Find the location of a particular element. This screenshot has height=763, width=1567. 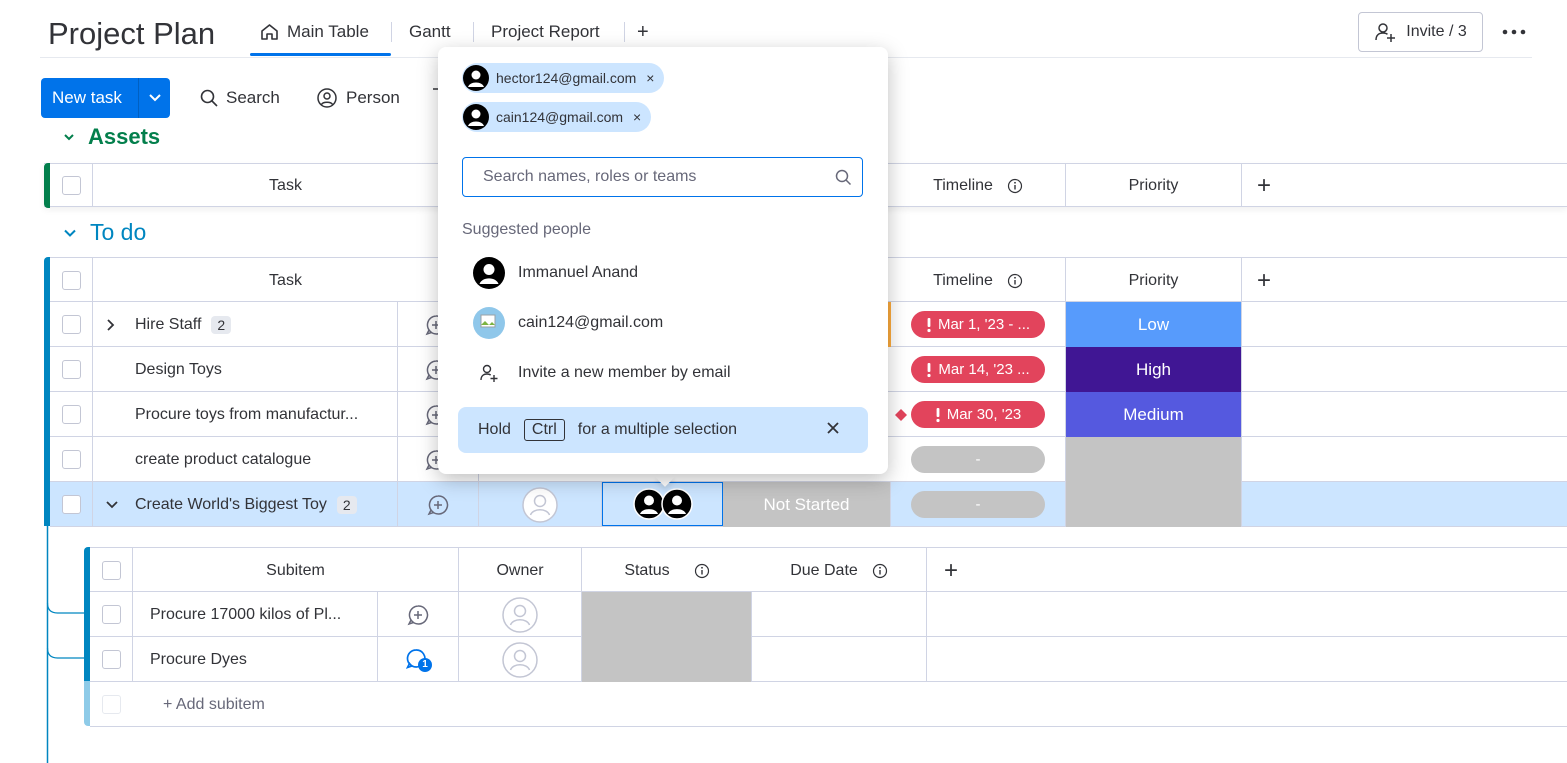

priority-cell: High is located at coordinates (1154, 369).